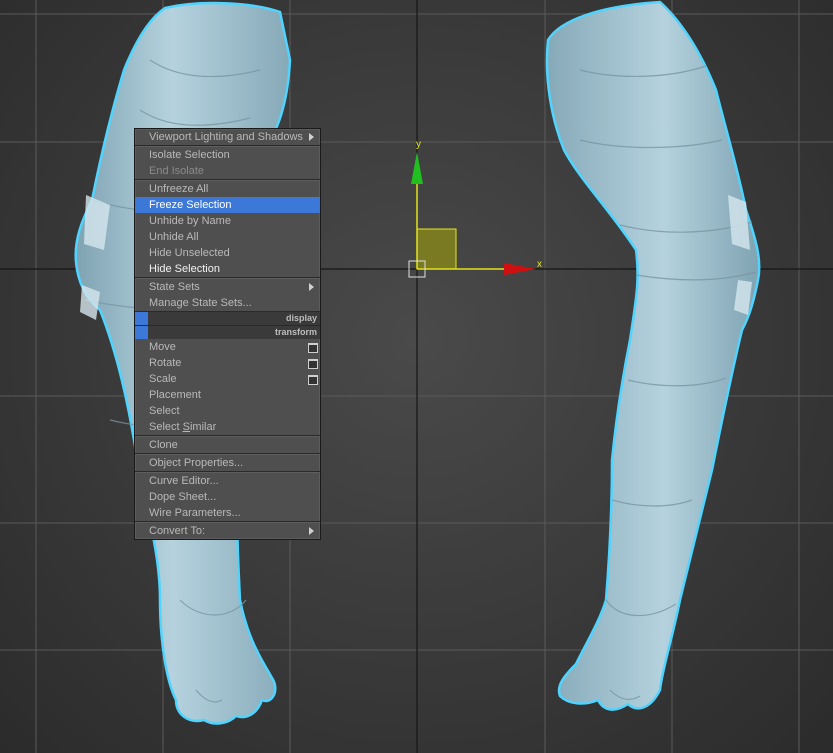 This screenshot has width=833, height=753. What do you see at coordinates (418, 144) in the screenshot?
I see `gizmo-y-label: y` at bounding box center [418, 144].